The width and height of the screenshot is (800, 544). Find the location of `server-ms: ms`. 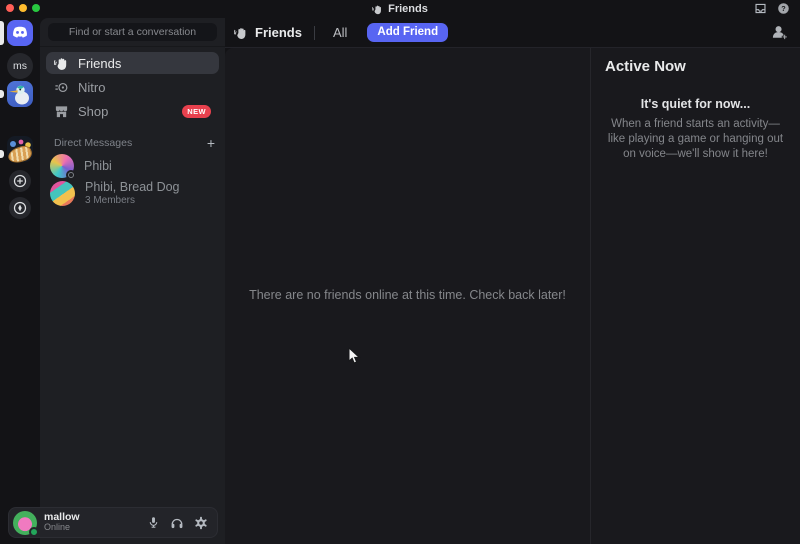

server-ms: ms is located at coordinates (20, 66).